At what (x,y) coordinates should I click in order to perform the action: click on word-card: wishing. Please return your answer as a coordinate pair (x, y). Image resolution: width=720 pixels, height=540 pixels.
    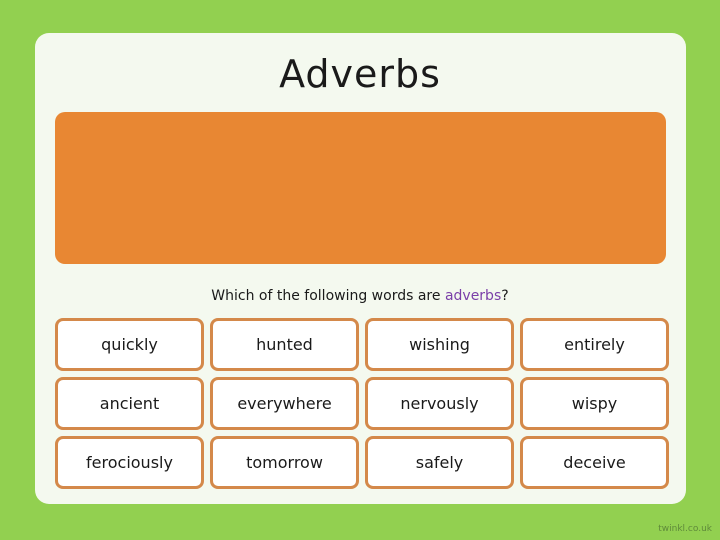
    Looking at the image, I should click on (439, 344).